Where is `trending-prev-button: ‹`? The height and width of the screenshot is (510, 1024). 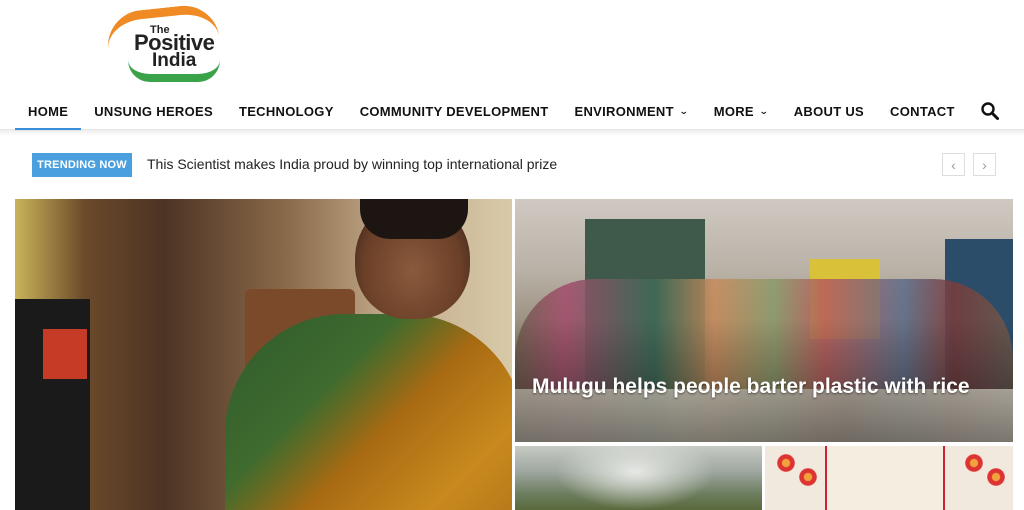 trending-prev-button: ‹ is located at coordinates (953, 164).